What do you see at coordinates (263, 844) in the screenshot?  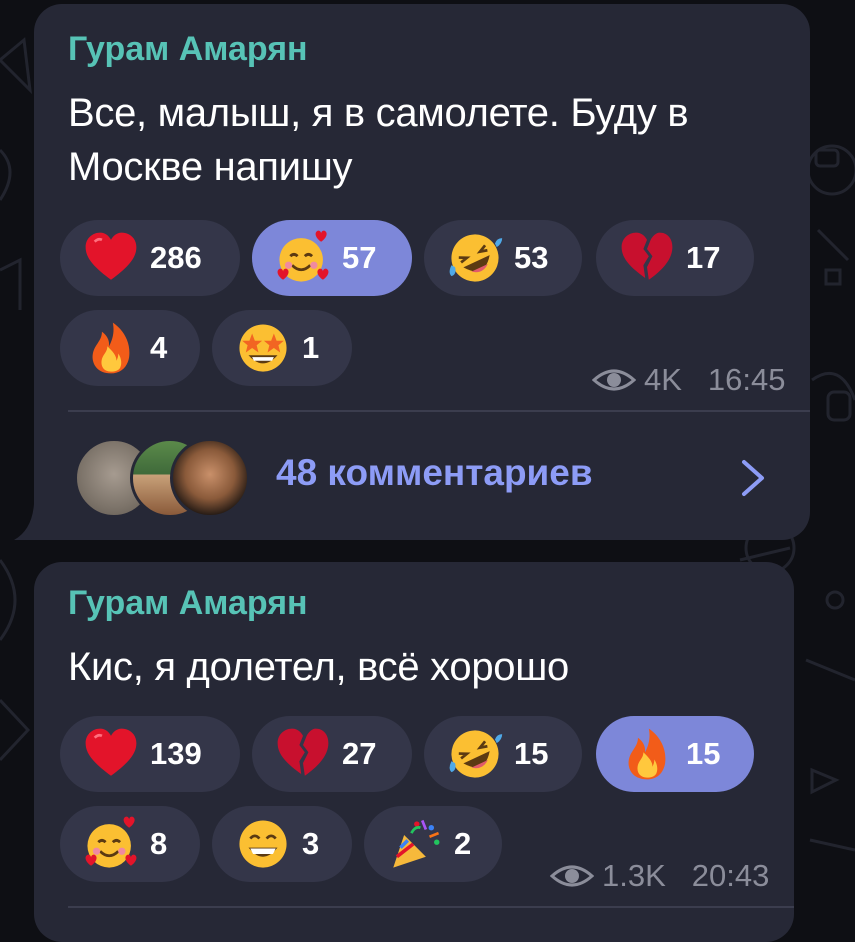 I see `beaming-face-icon` at bounding box center [263, 844].